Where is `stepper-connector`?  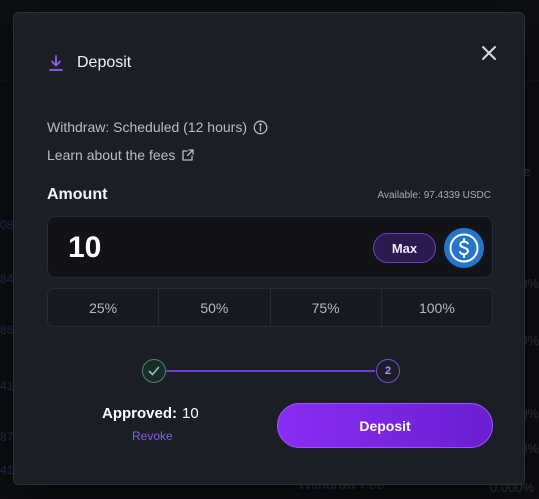
stepper-connector is located at coordinates (270, 371).